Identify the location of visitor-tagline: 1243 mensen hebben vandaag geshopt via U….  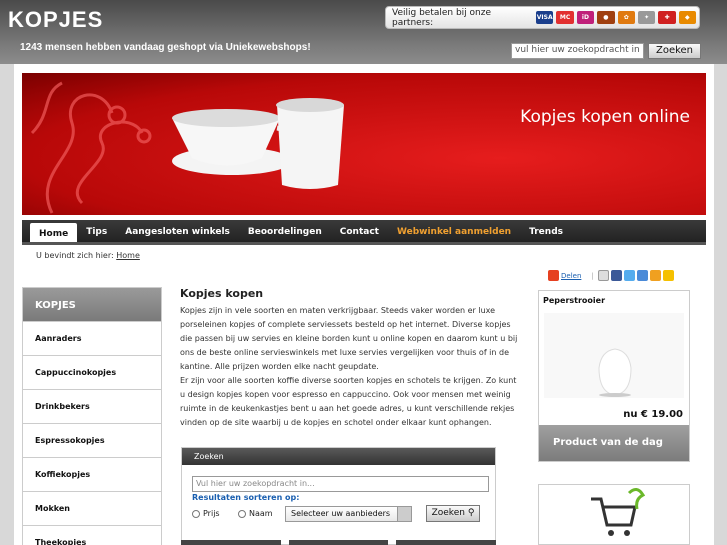
(165, 47).